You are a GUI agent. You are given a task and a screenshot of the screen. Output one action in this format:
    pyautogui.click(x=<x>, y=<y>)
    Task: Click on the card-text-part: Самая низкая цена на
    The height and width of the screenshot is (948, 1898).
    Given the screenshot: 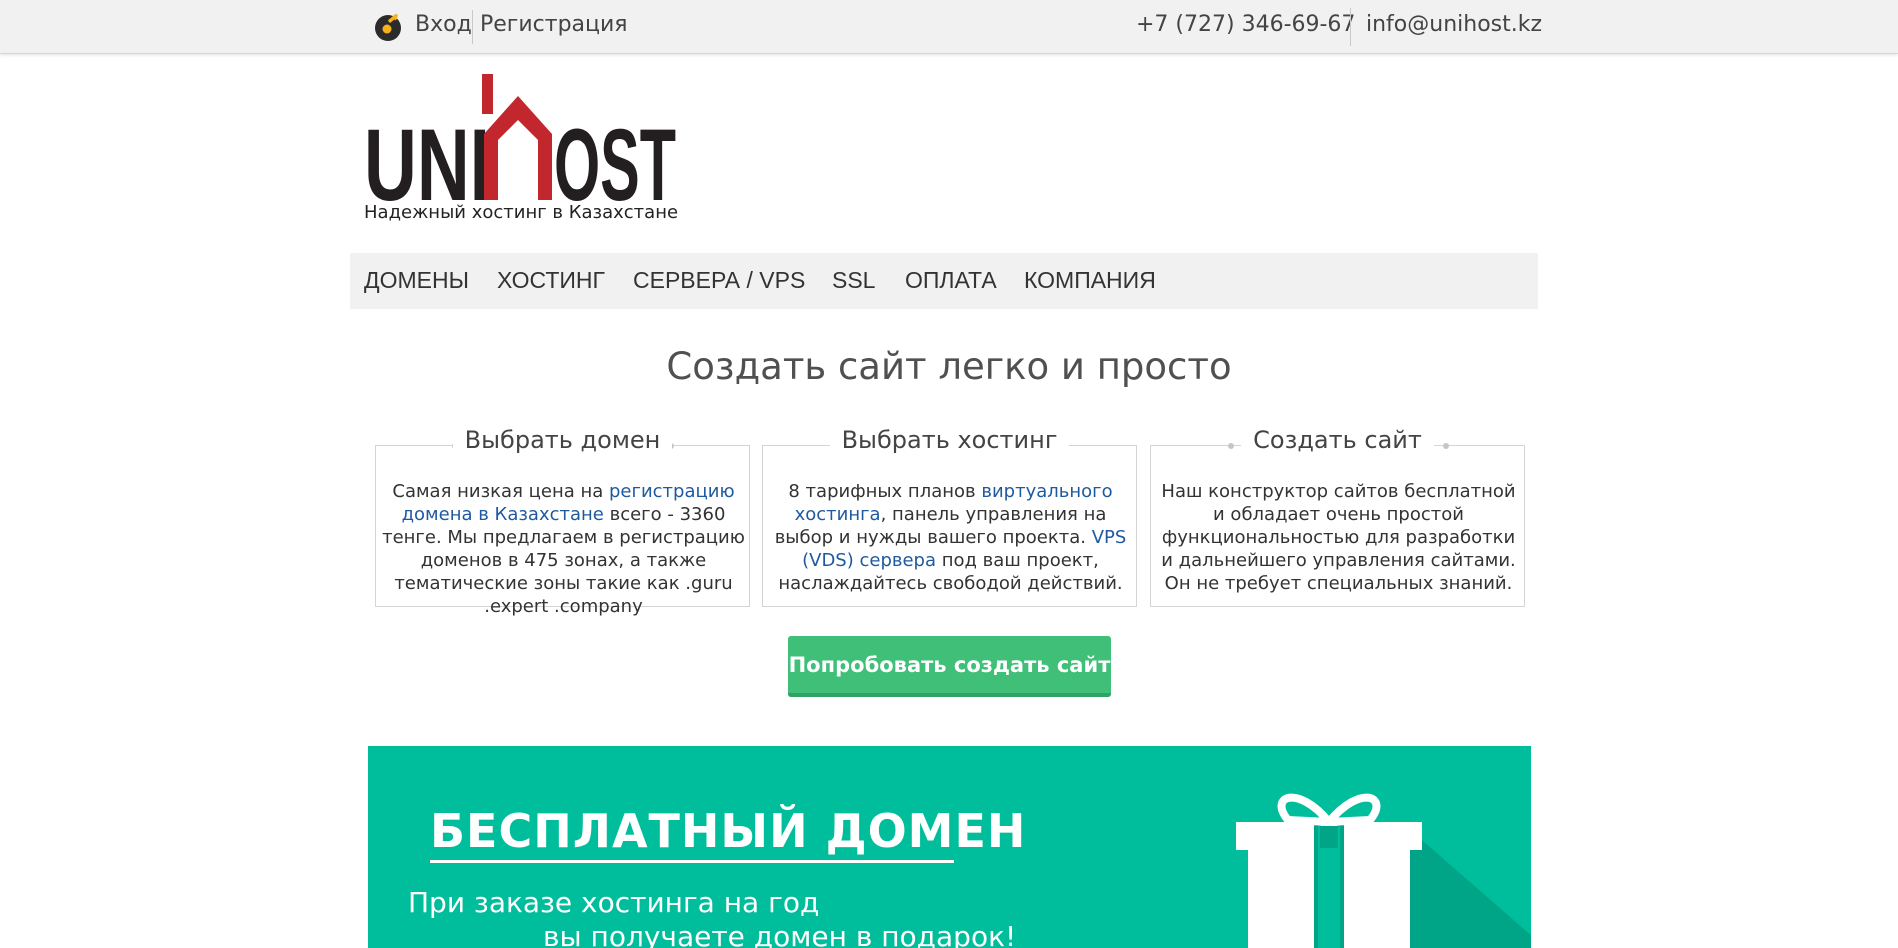 What is the action you would take?
    pyautogui.click(x=500, y=491)
    